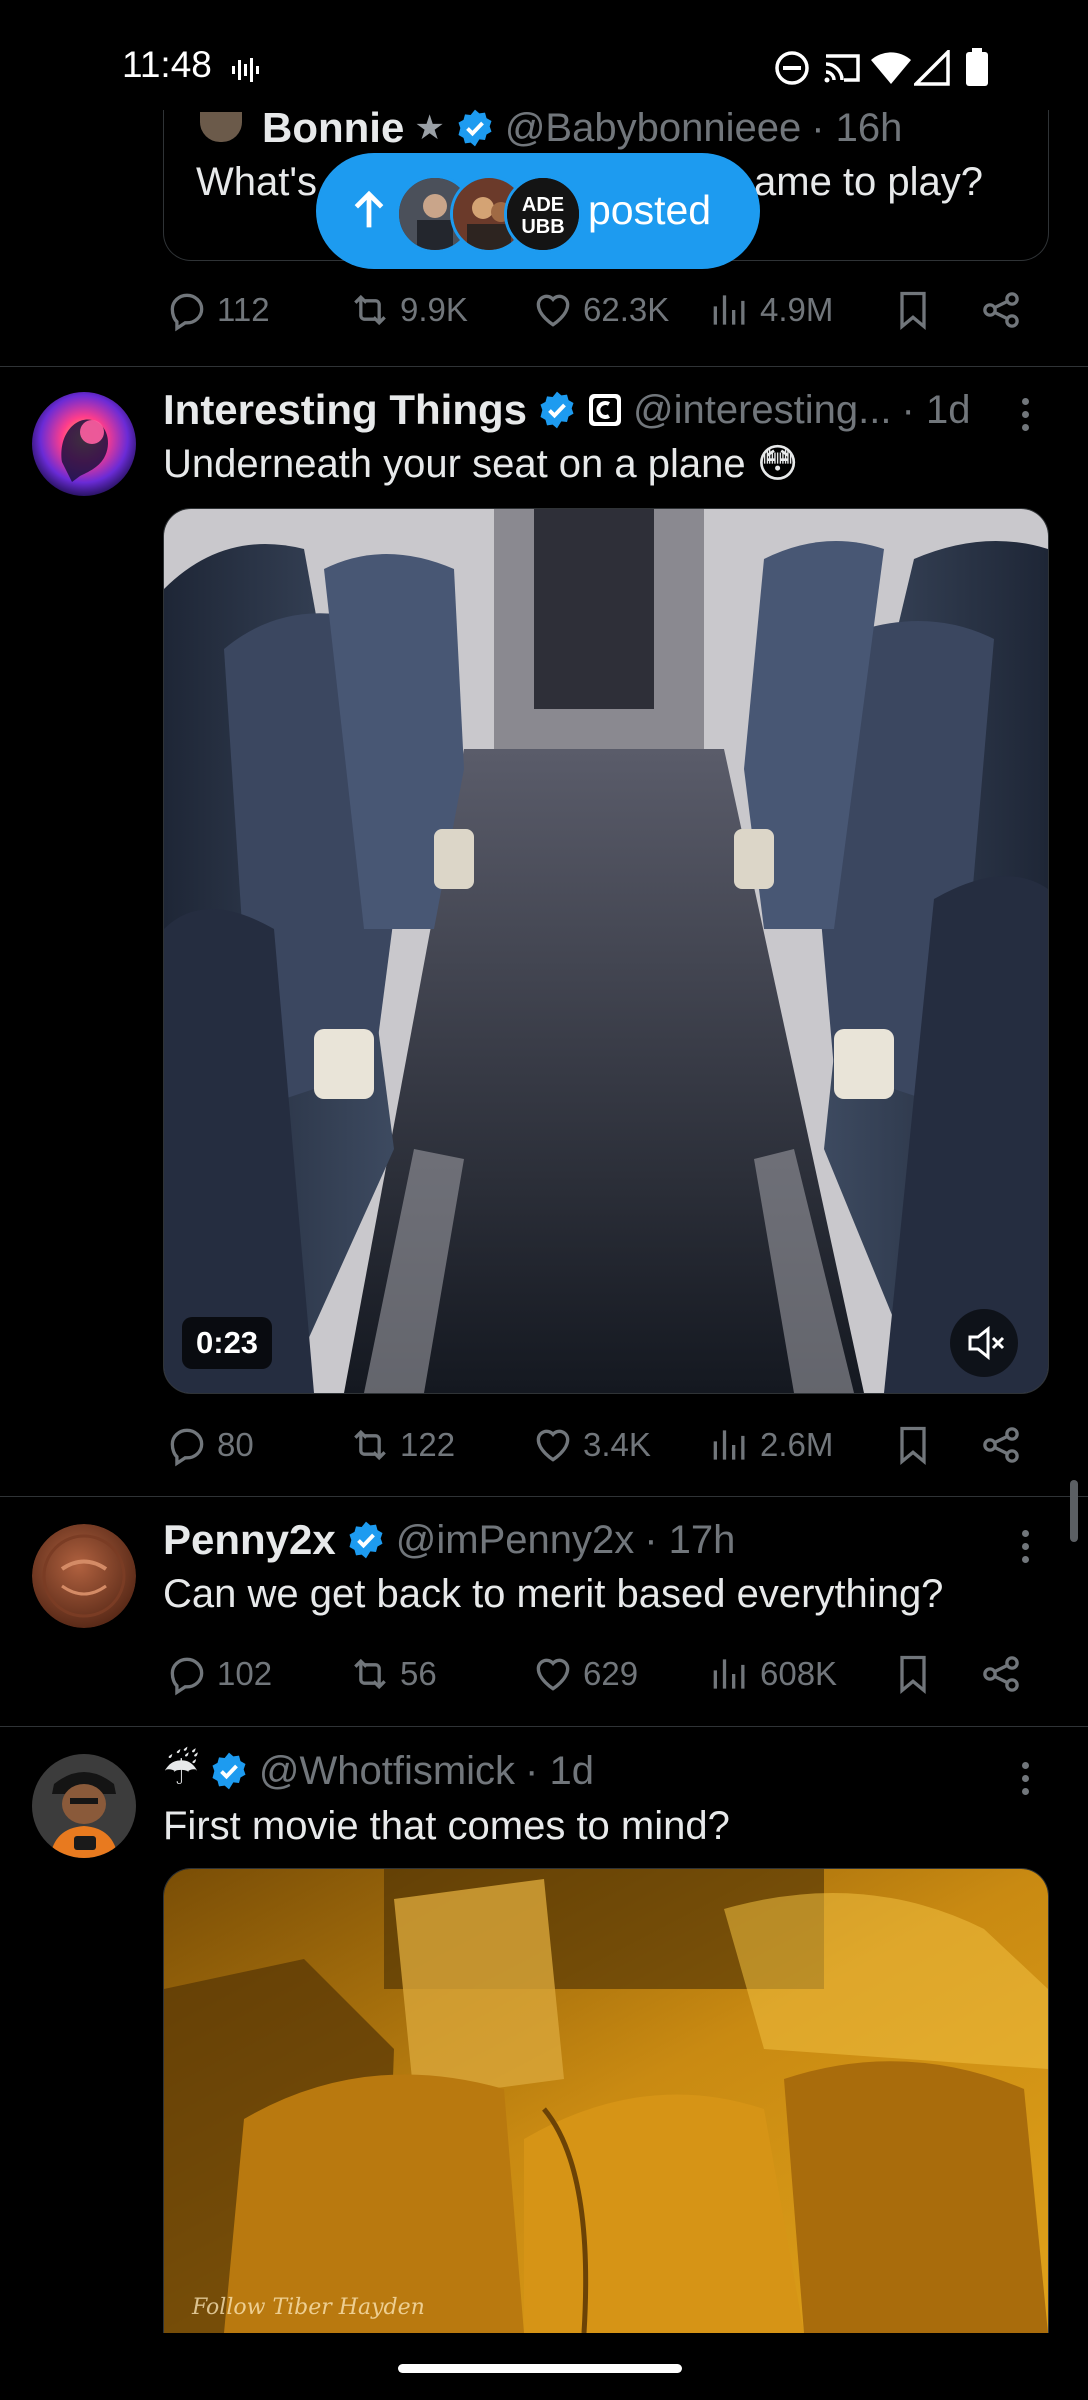 This screenshot has width=1088, height=2400. Describe the element at coordinates (249, 1540) in the screenshot. I see `author-name: Penny2x` at that location.